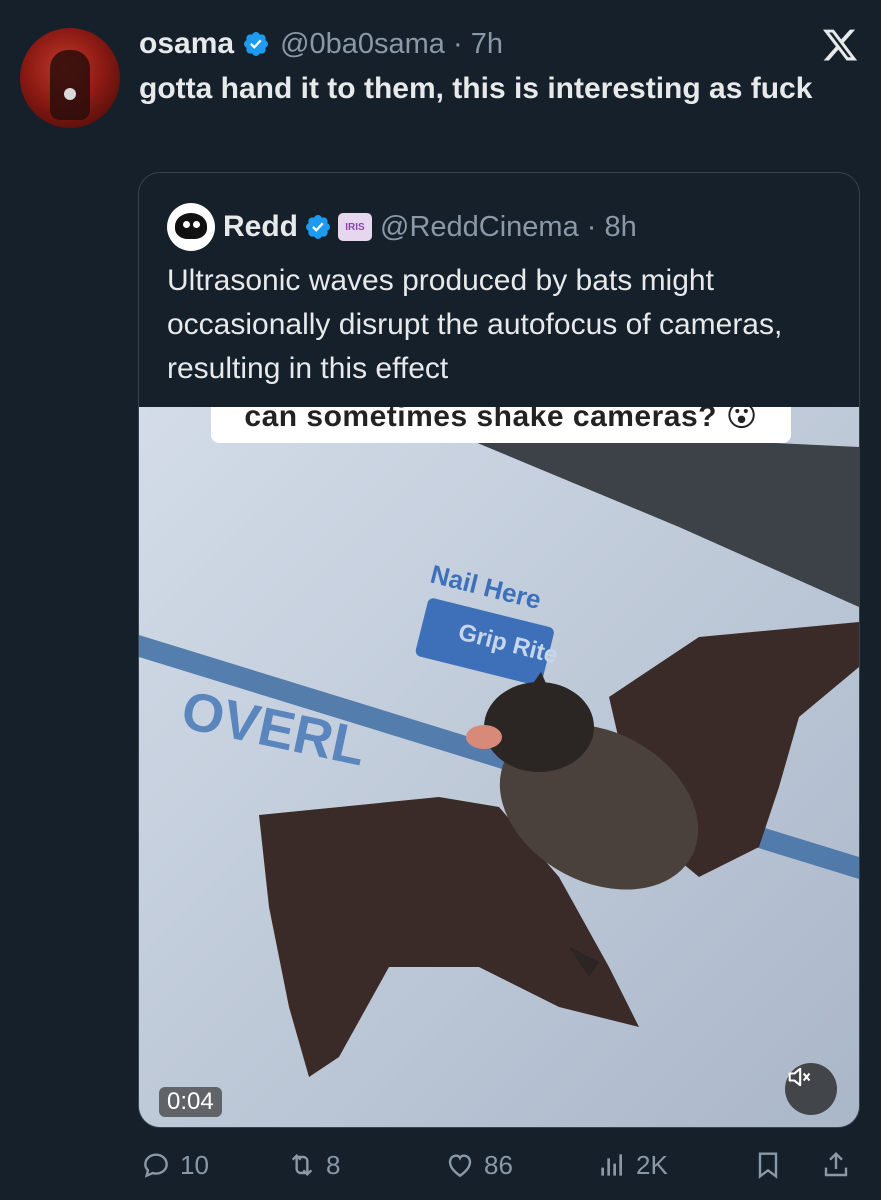 This screenshot has width=881, height=1200. What do you see at coordinates (611, 1165) in the screenshot?
I see `views-icon` at bounding box center [611, 1165].